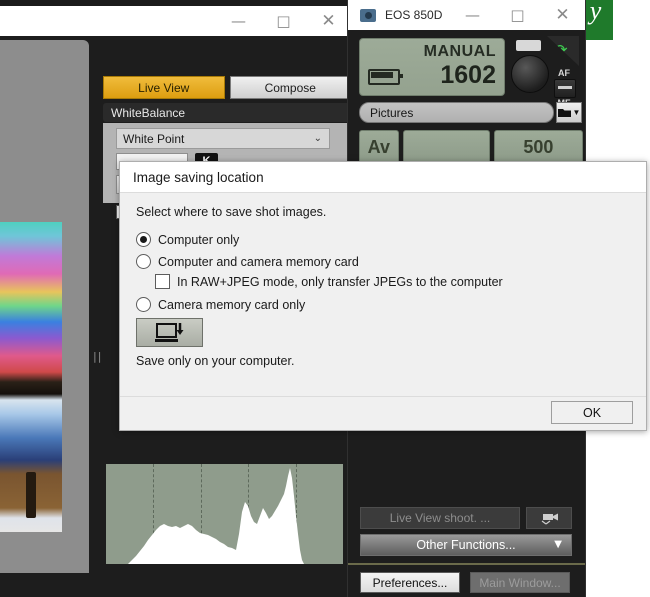 This screenshot has height=597, width=650. Describe the element at coordinates (231, 212) in the screenshot. I see `dialog-intro-text: Select where to save shot images.` at that location.